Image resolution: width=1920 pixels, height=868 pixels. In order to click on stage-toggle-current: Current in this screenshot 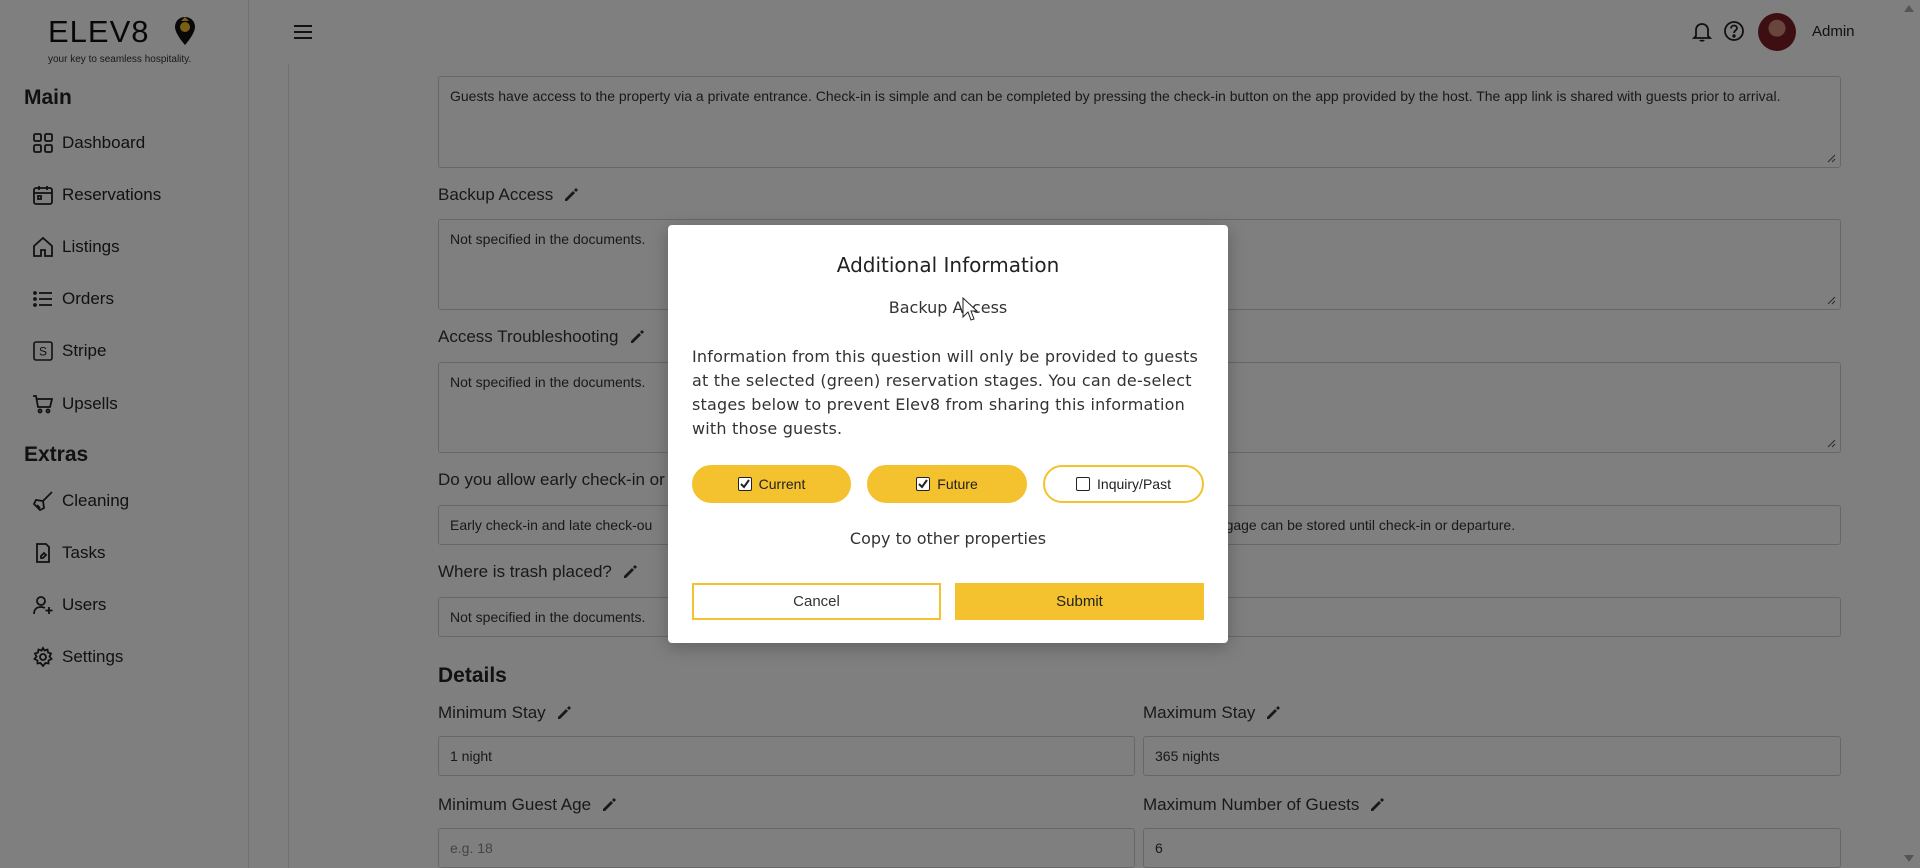, I will do `click(771, 484)`.